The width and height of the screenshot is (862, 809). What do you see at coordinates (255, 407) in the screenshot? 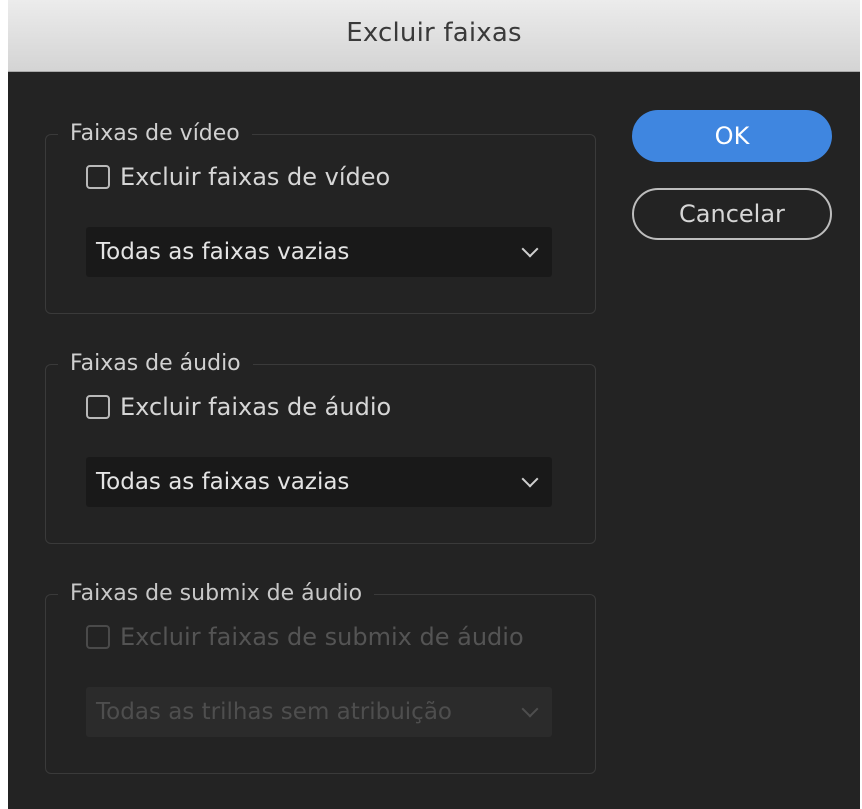
I see `delete-audio-tracks-label: Excluir faixas de áudio` at bounding box center [255, 407].